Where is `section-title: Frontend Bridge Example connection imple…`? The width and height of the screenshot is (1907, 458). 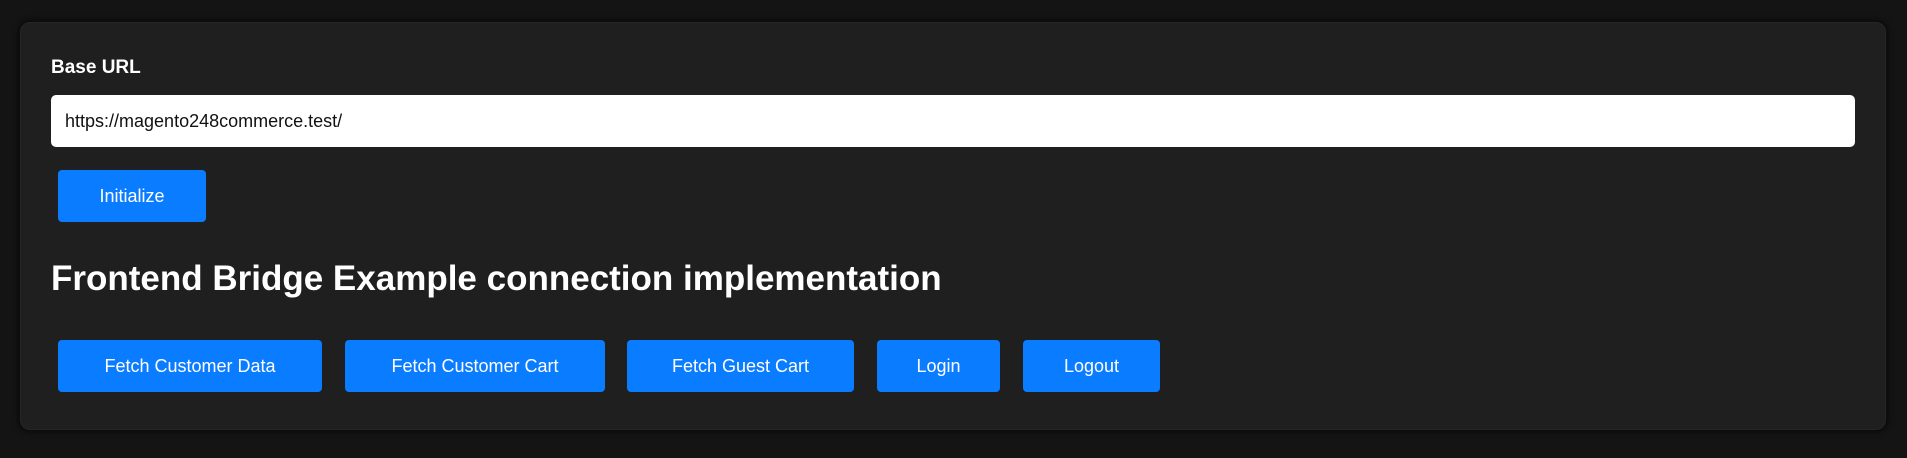 section-title: Frontend Bridge Example connection imple… is located at coordinates (496, 278).